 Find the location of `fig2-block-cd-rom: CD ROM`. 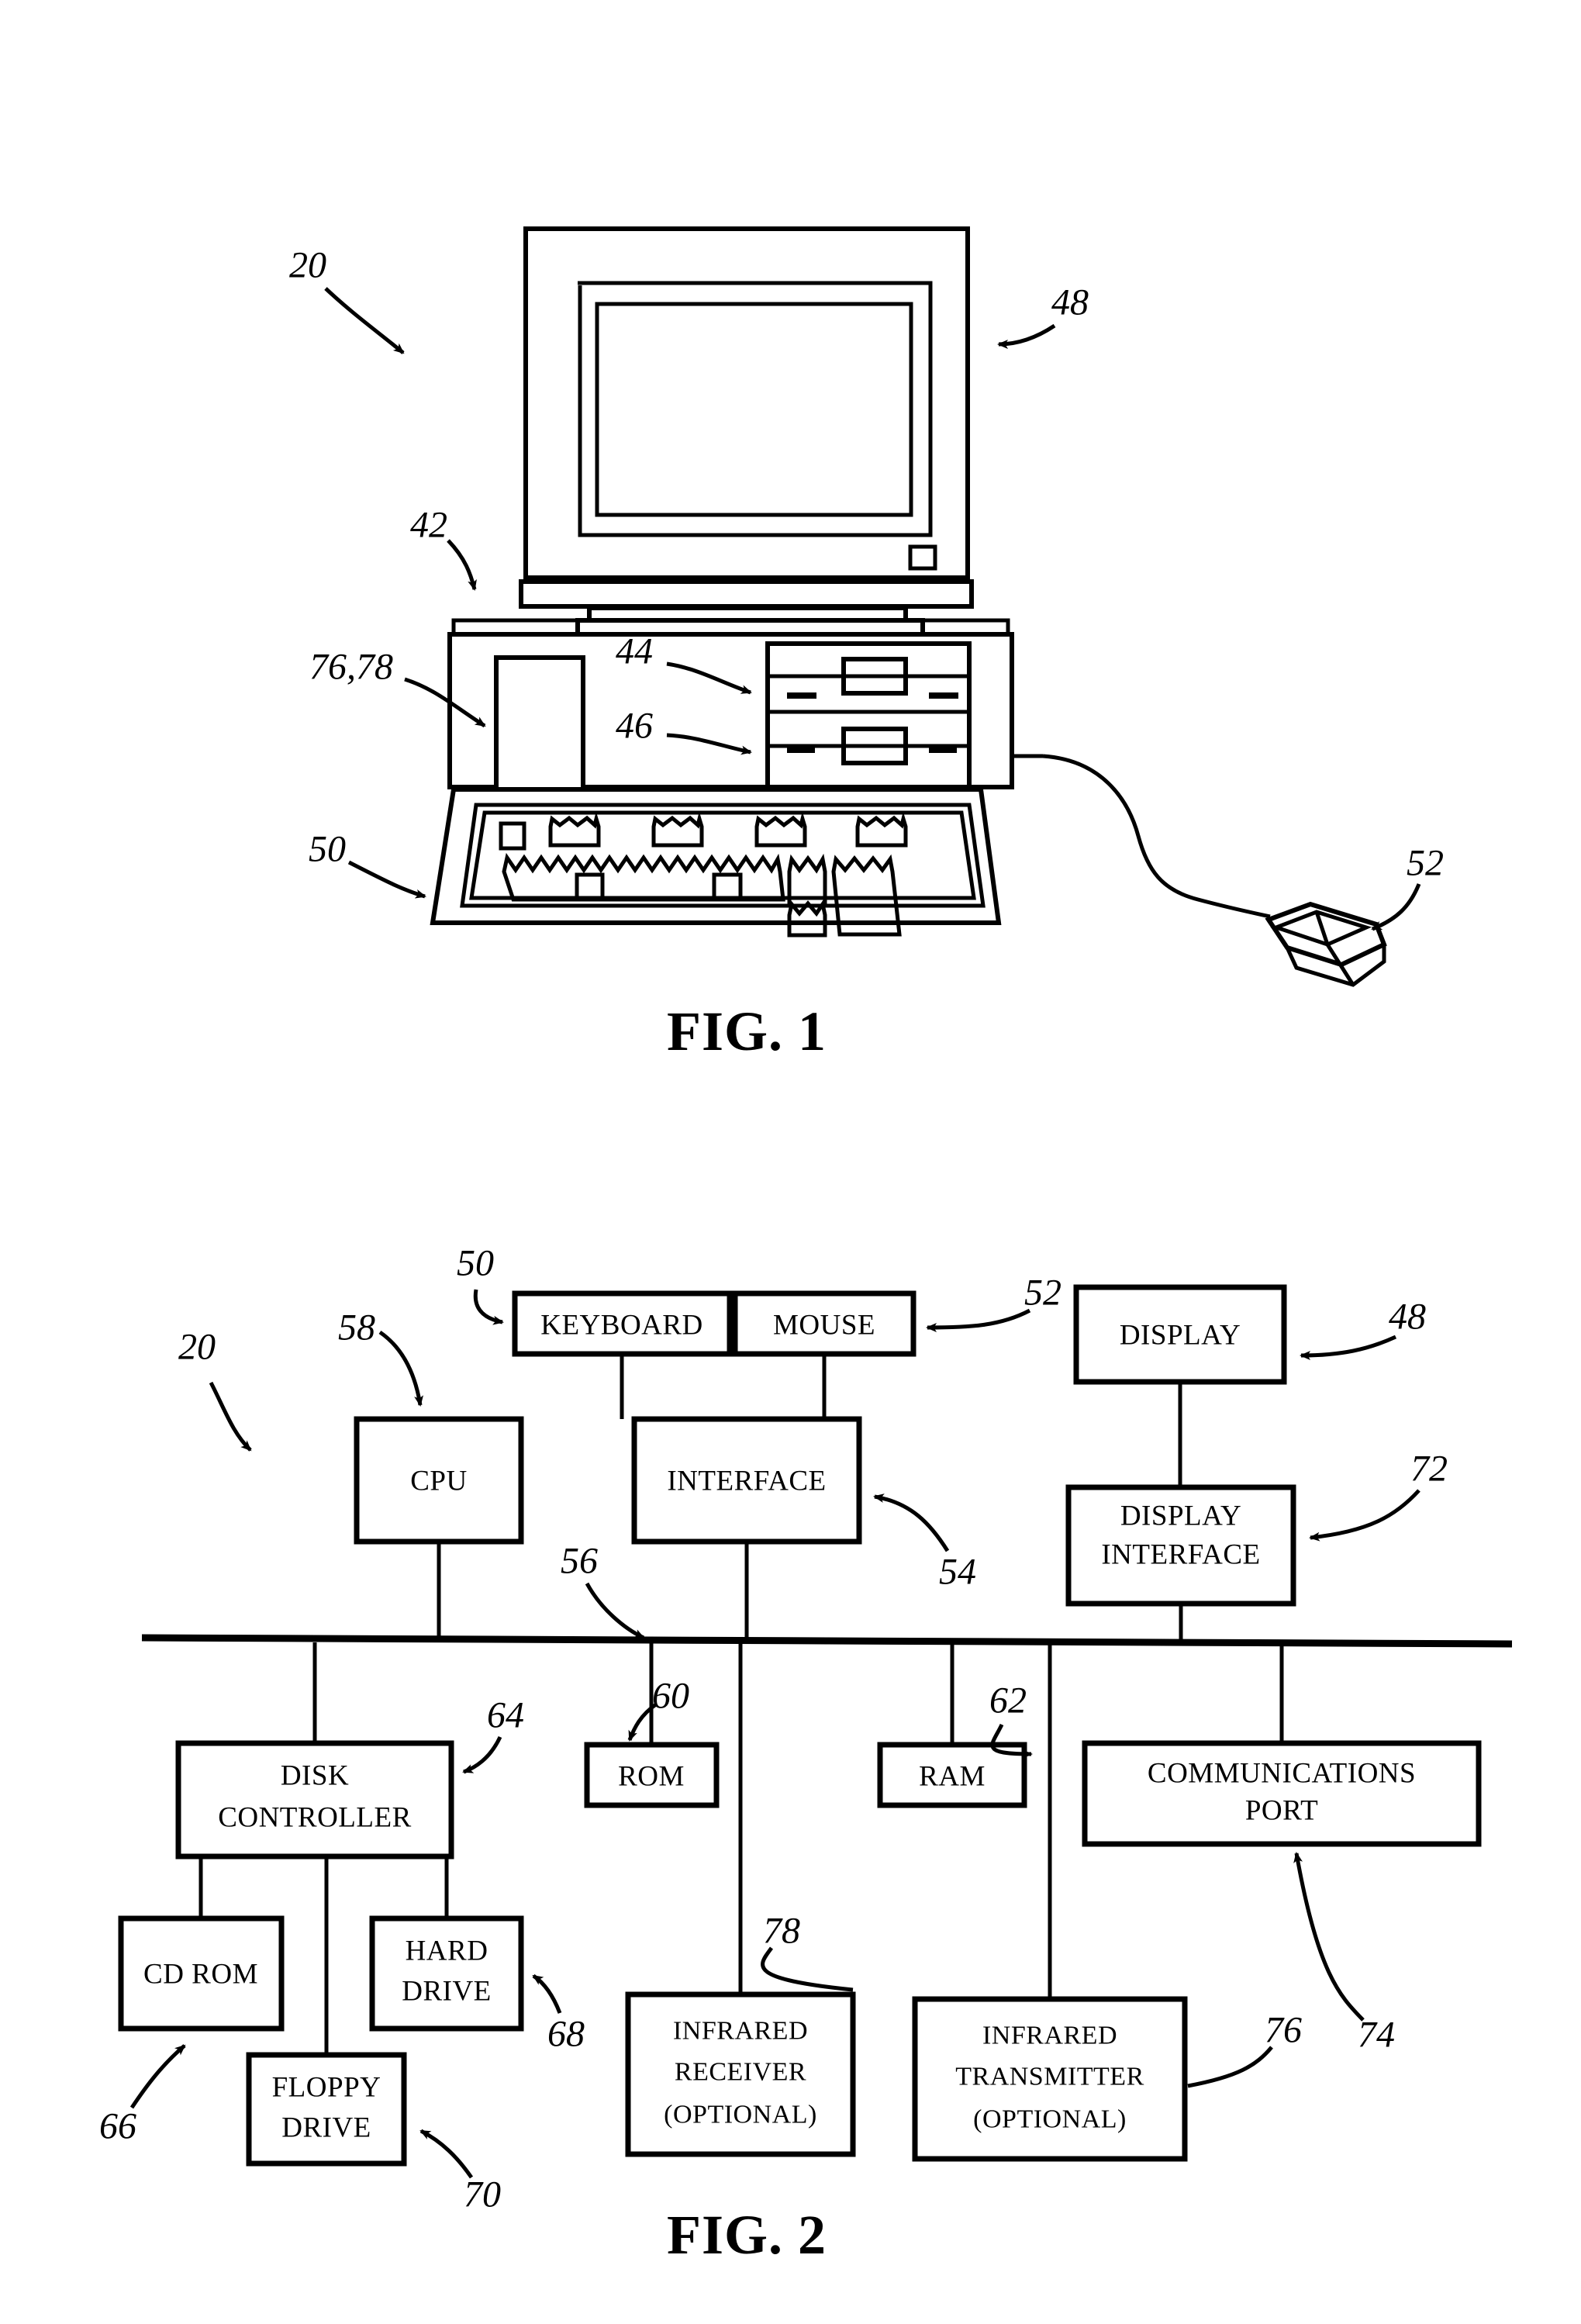

fig2-block-cd-rom: CD ROM is located at coordinates (201, 1973).